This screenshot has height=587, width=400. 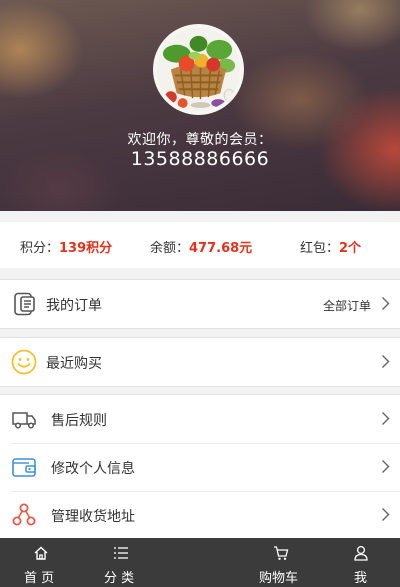 I want to click on all-orders-link: 全部订单, so click(x=347, y=305).